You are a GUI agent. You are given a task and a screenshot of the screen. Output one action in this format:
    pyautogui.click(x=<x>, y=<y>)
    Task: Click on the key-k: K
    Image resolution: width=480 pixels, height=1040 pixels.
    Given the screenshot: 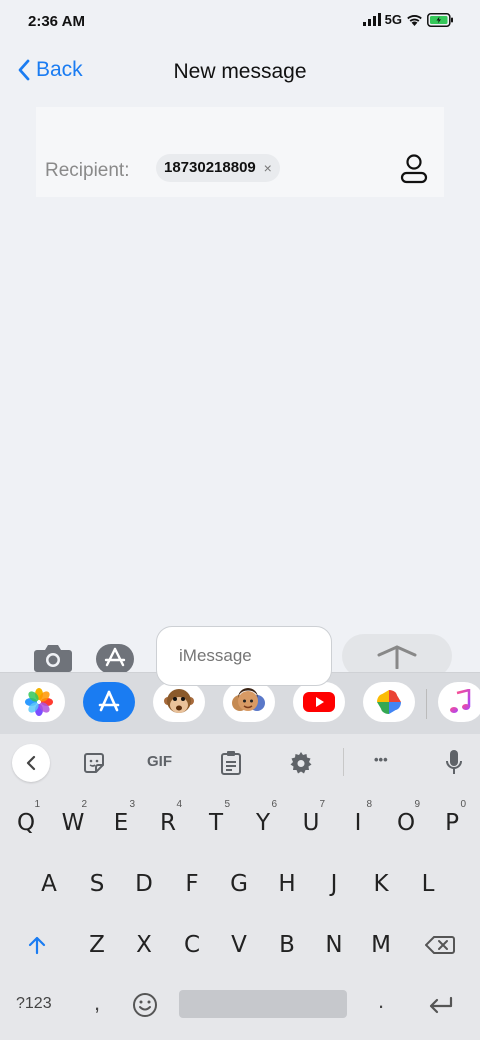 What is the action you would take?
    pyautogui.click(x=381, y=884)
    